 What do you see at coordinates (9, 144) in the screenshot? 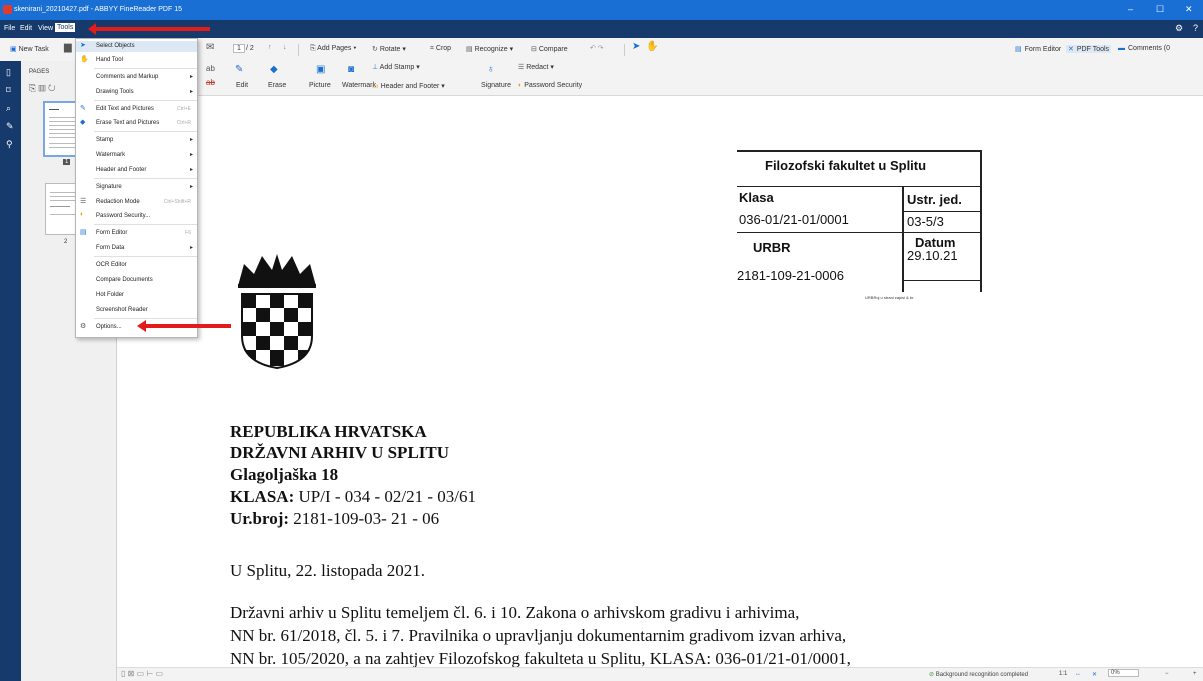
I see `attachment-icon: ⚲` at bounding box center [9, 144].